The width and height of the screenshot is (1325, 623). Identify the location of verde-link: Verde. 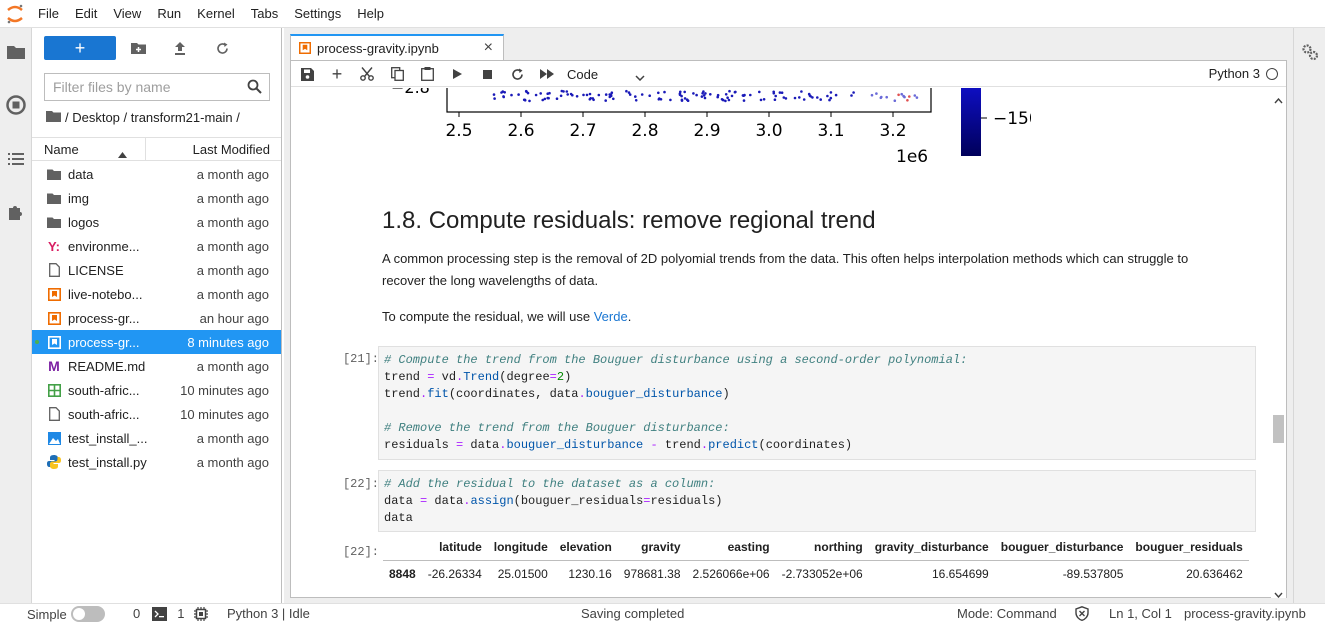
(611, 316).